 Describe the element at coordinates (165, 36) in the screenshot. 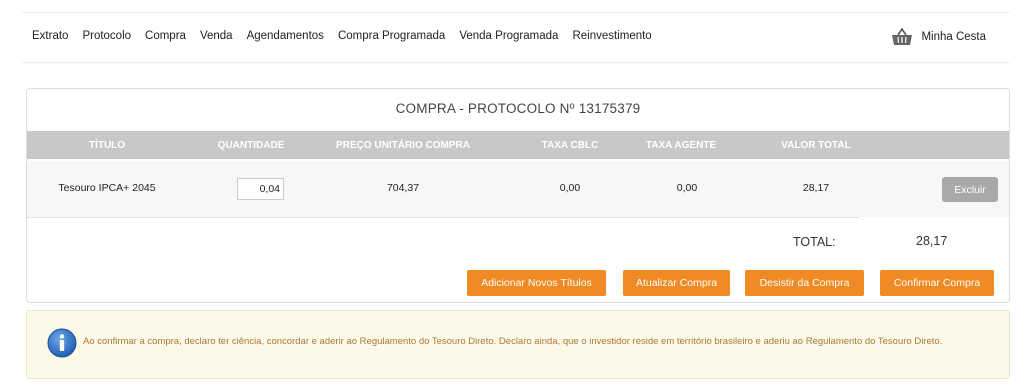

I see `nav-item-compra: Compra` at that location.